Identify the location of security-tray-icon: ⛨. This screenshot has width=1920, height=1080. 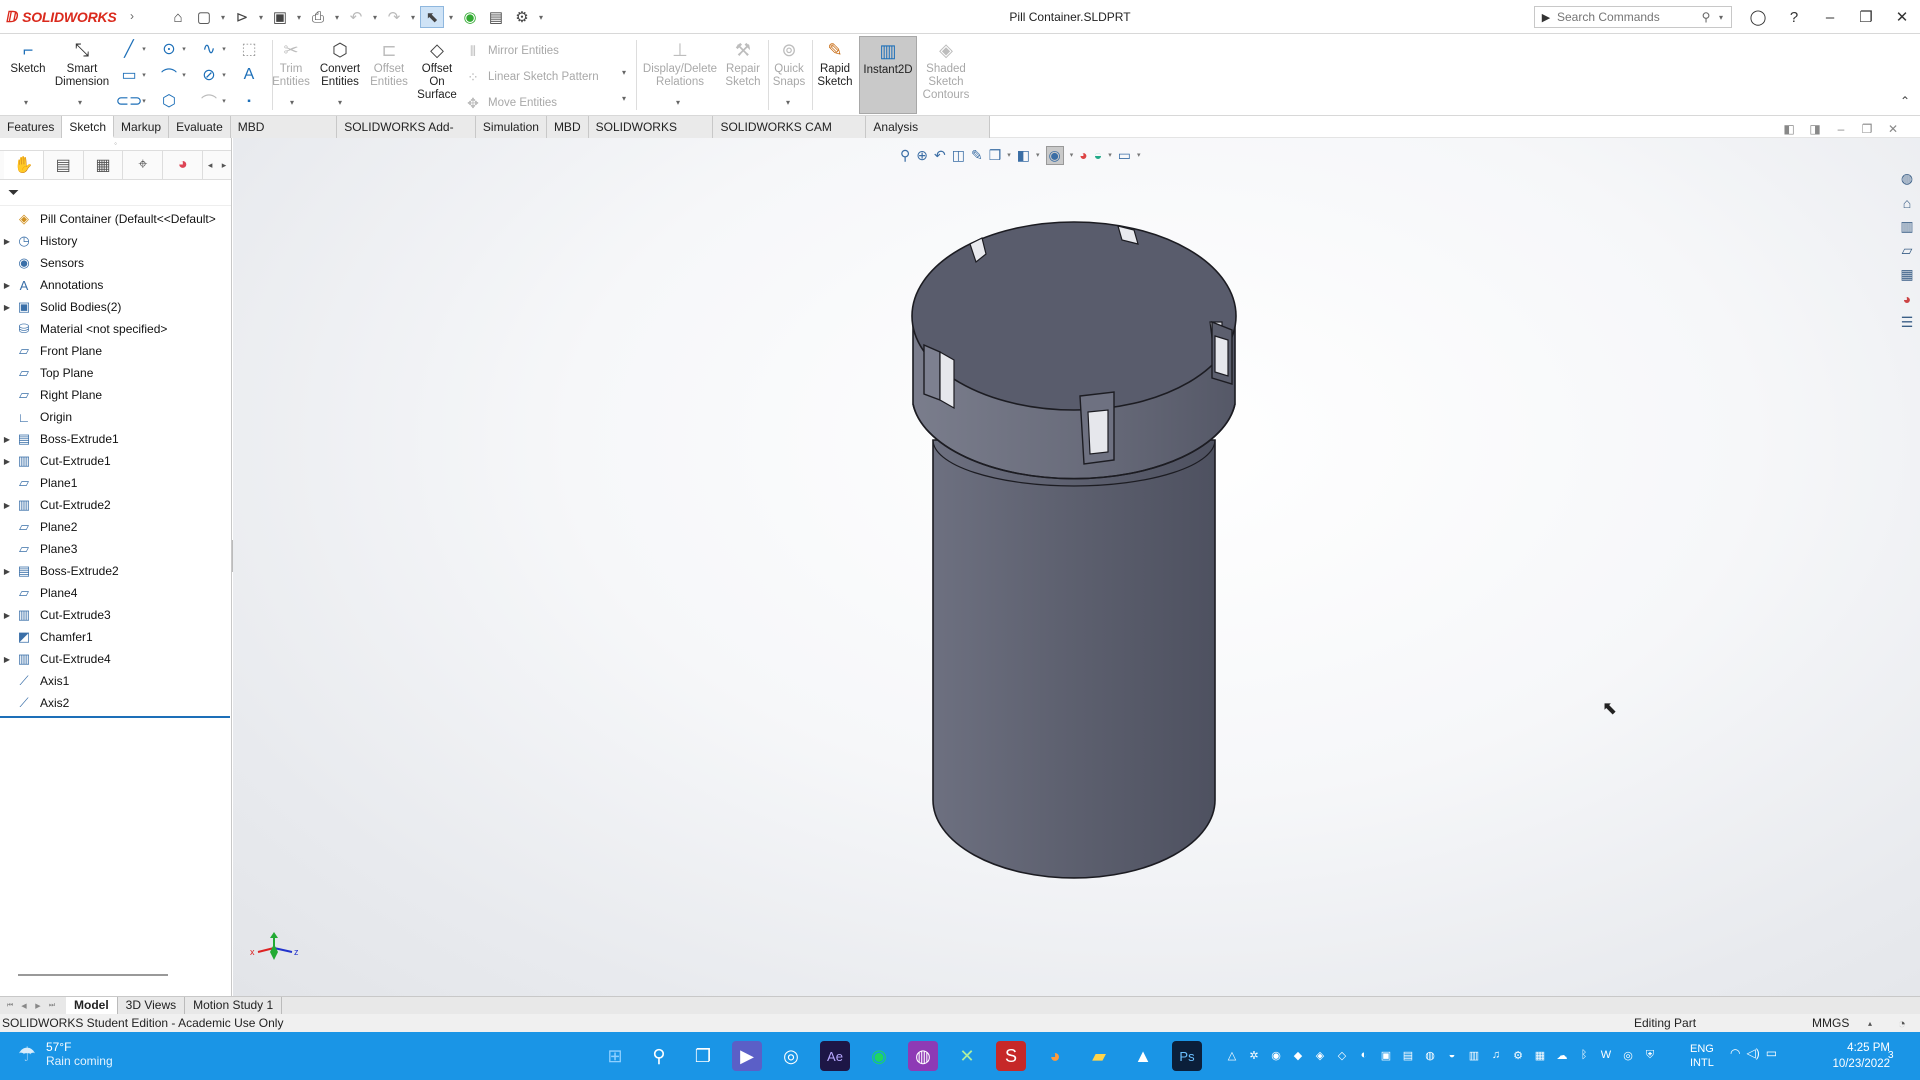
(1650, 1055).